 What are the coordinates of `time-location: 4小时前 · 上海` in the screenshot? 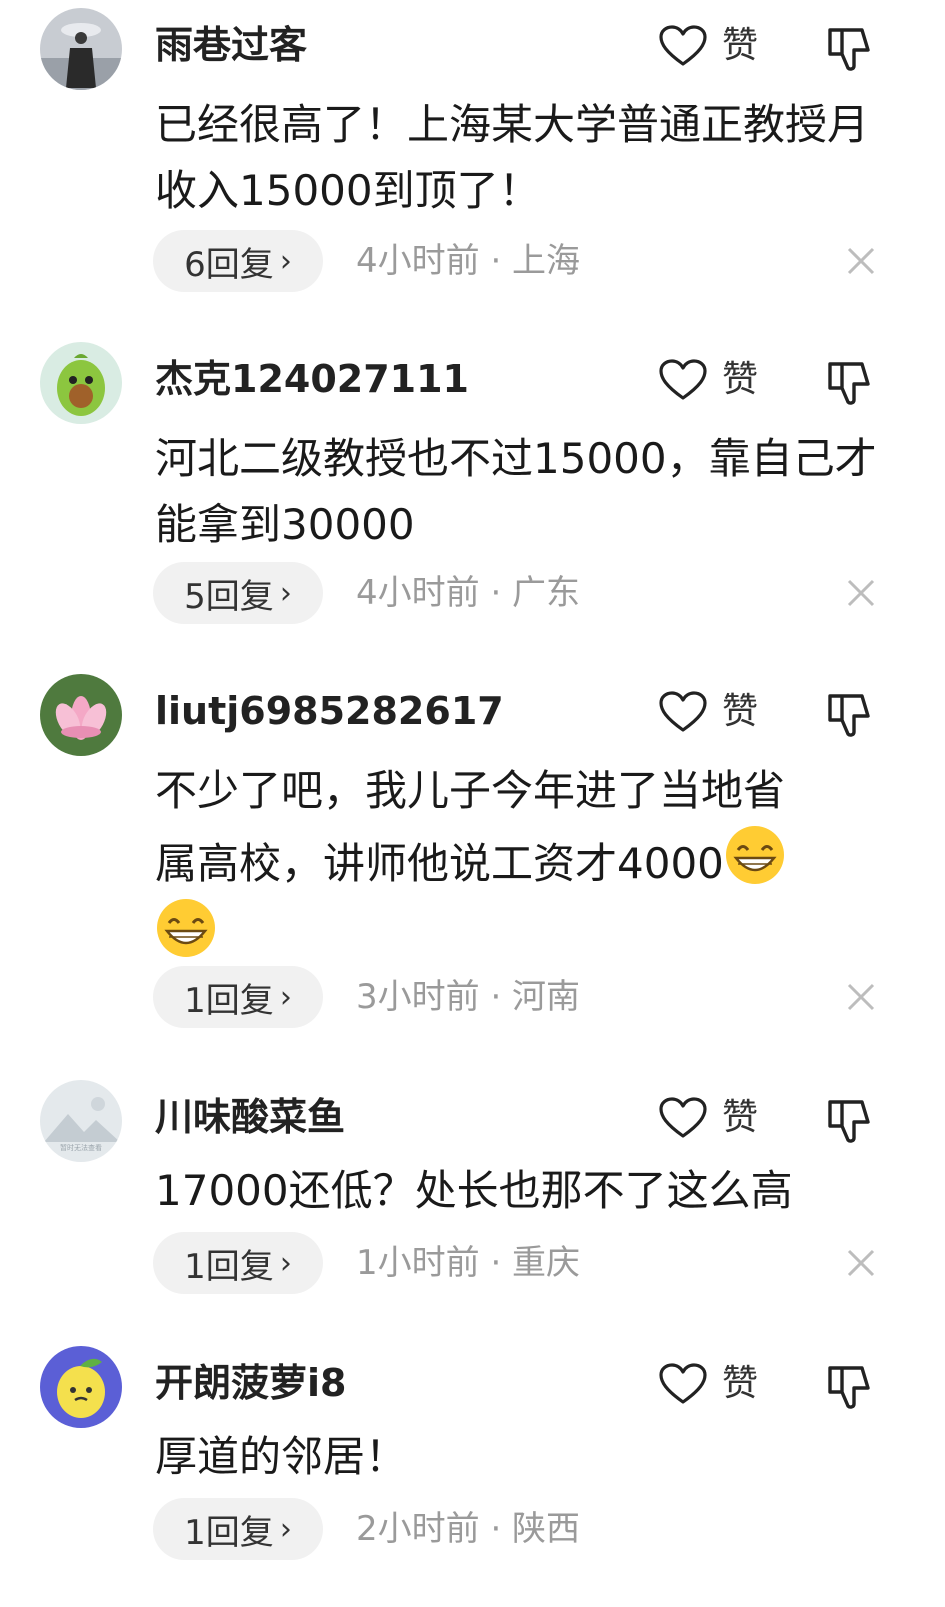 It's located at (468, 261).